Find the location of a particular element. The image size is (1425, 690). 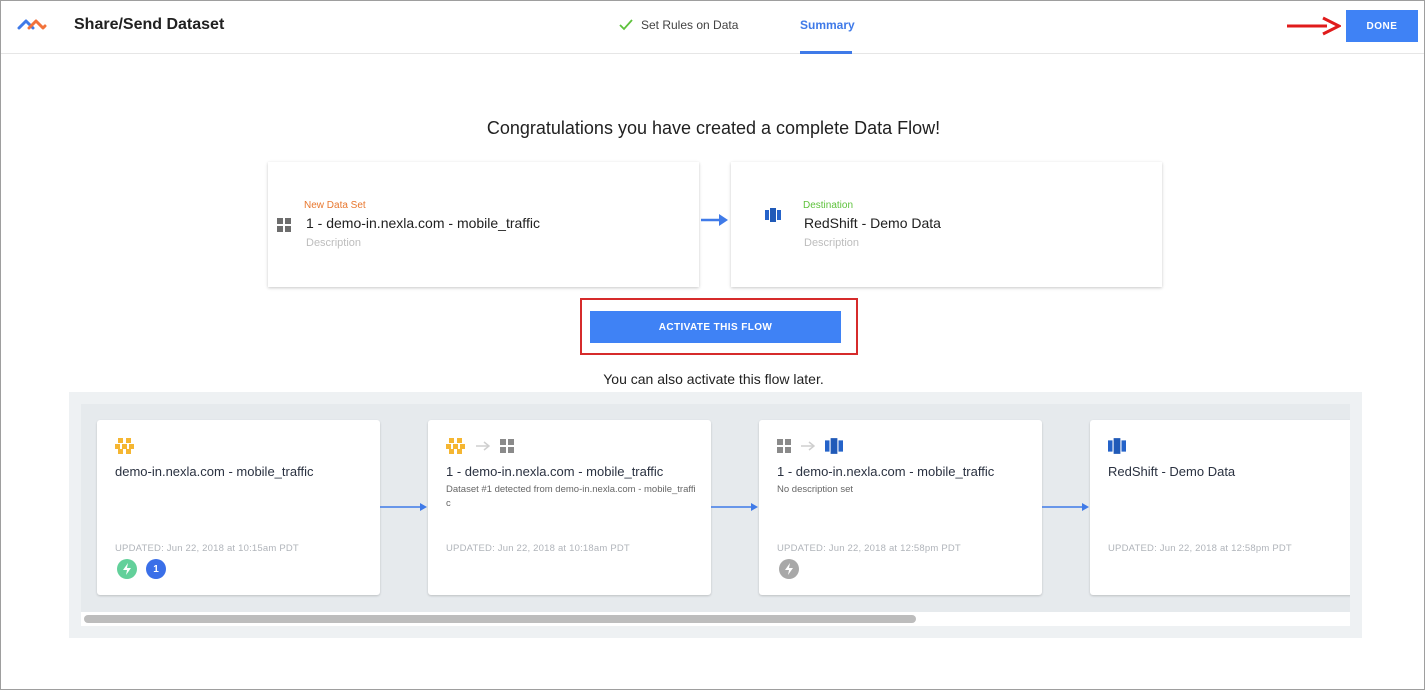

node-title: demo-in.nexla.com - mobile_traffic is located at coordinates (214, 471).